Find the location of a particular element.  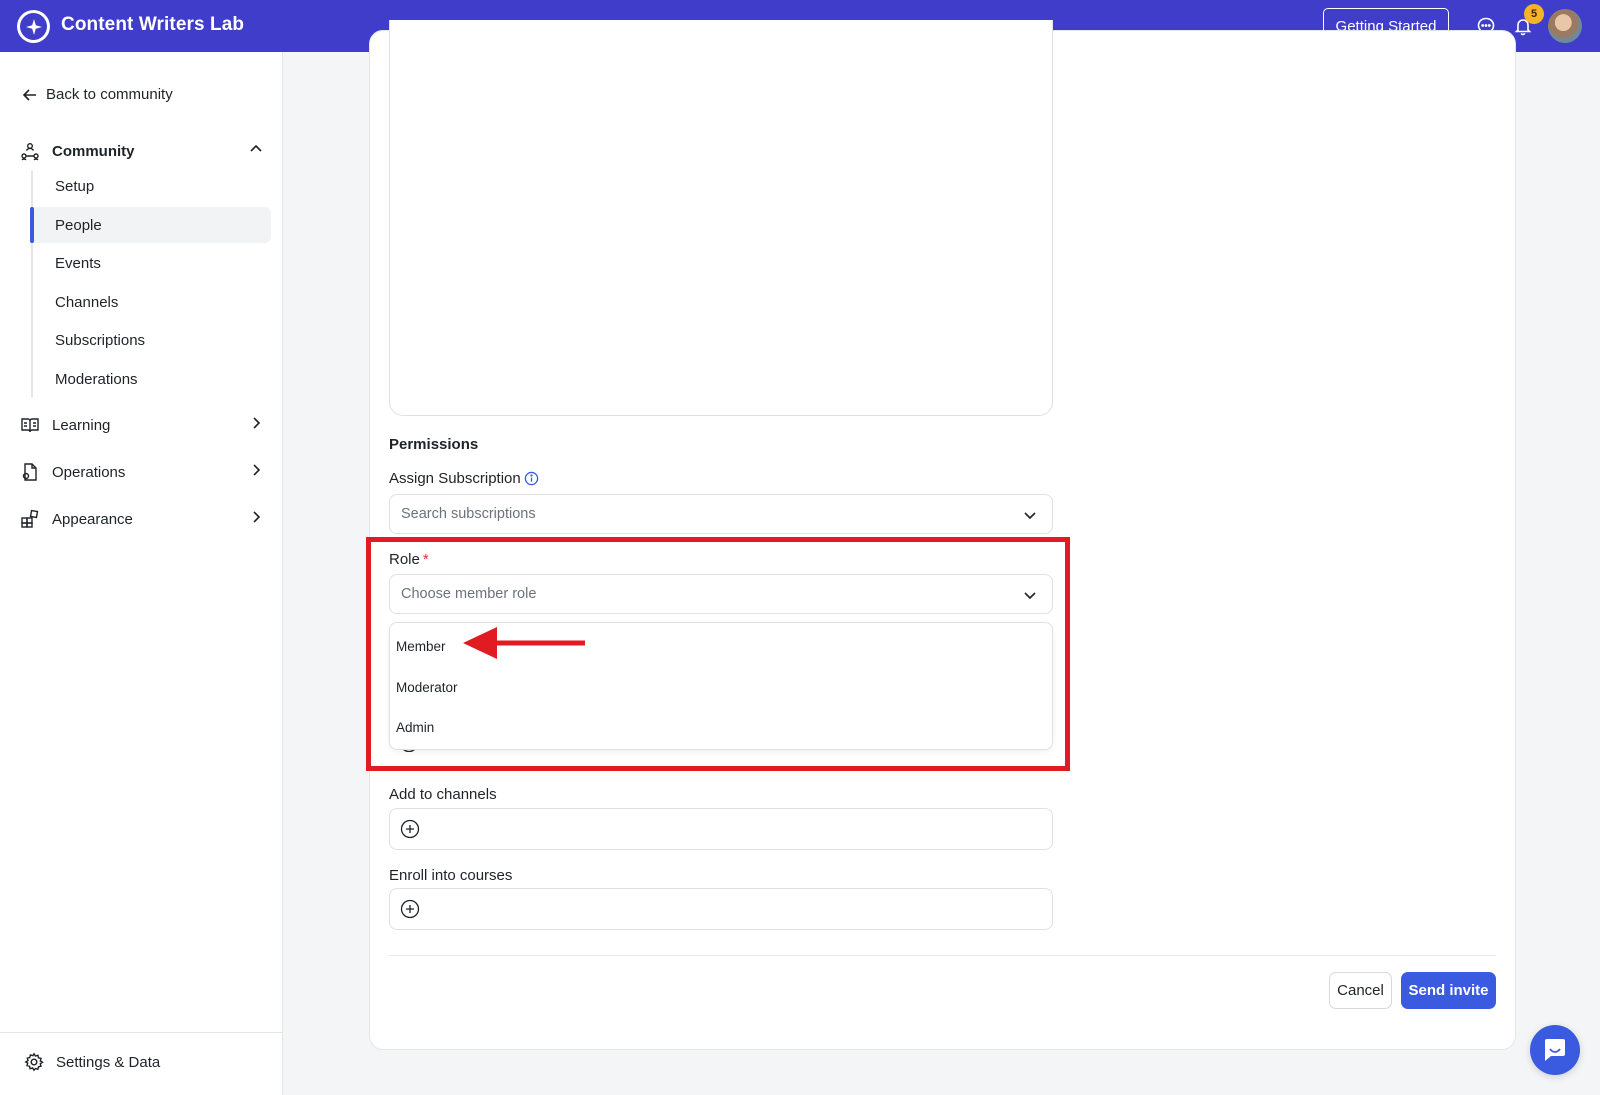

sidebar-group-label: Community is located at coordinates (93, 151).